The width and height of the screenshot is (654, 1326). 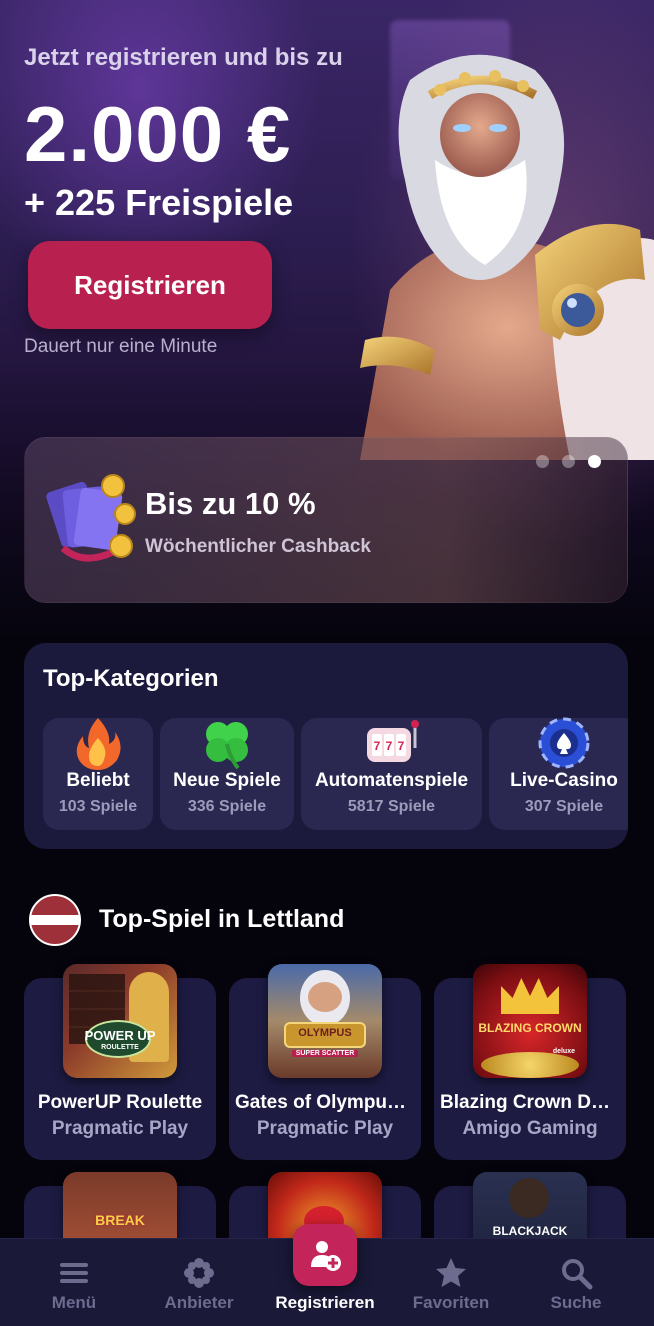 What do you see at coordinates (150, 285) in the screenshot?
I see `register-button: Registrieren` at bounding box center [150, 285].